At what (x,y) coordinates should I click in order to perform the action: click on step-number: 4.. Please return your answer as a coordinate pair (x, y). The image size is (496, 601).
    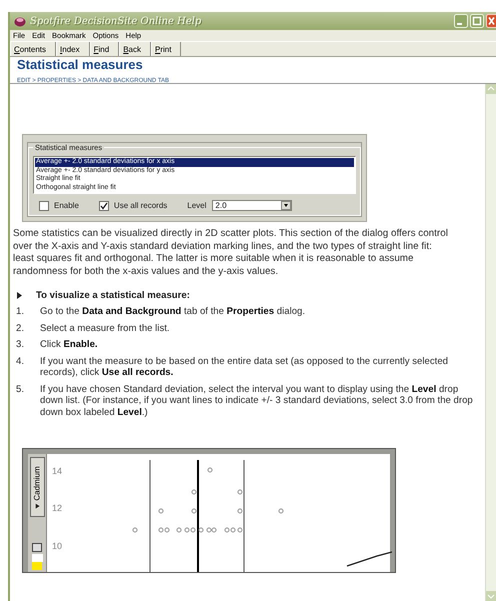
    Looking at the image, I should click on (20, 362).